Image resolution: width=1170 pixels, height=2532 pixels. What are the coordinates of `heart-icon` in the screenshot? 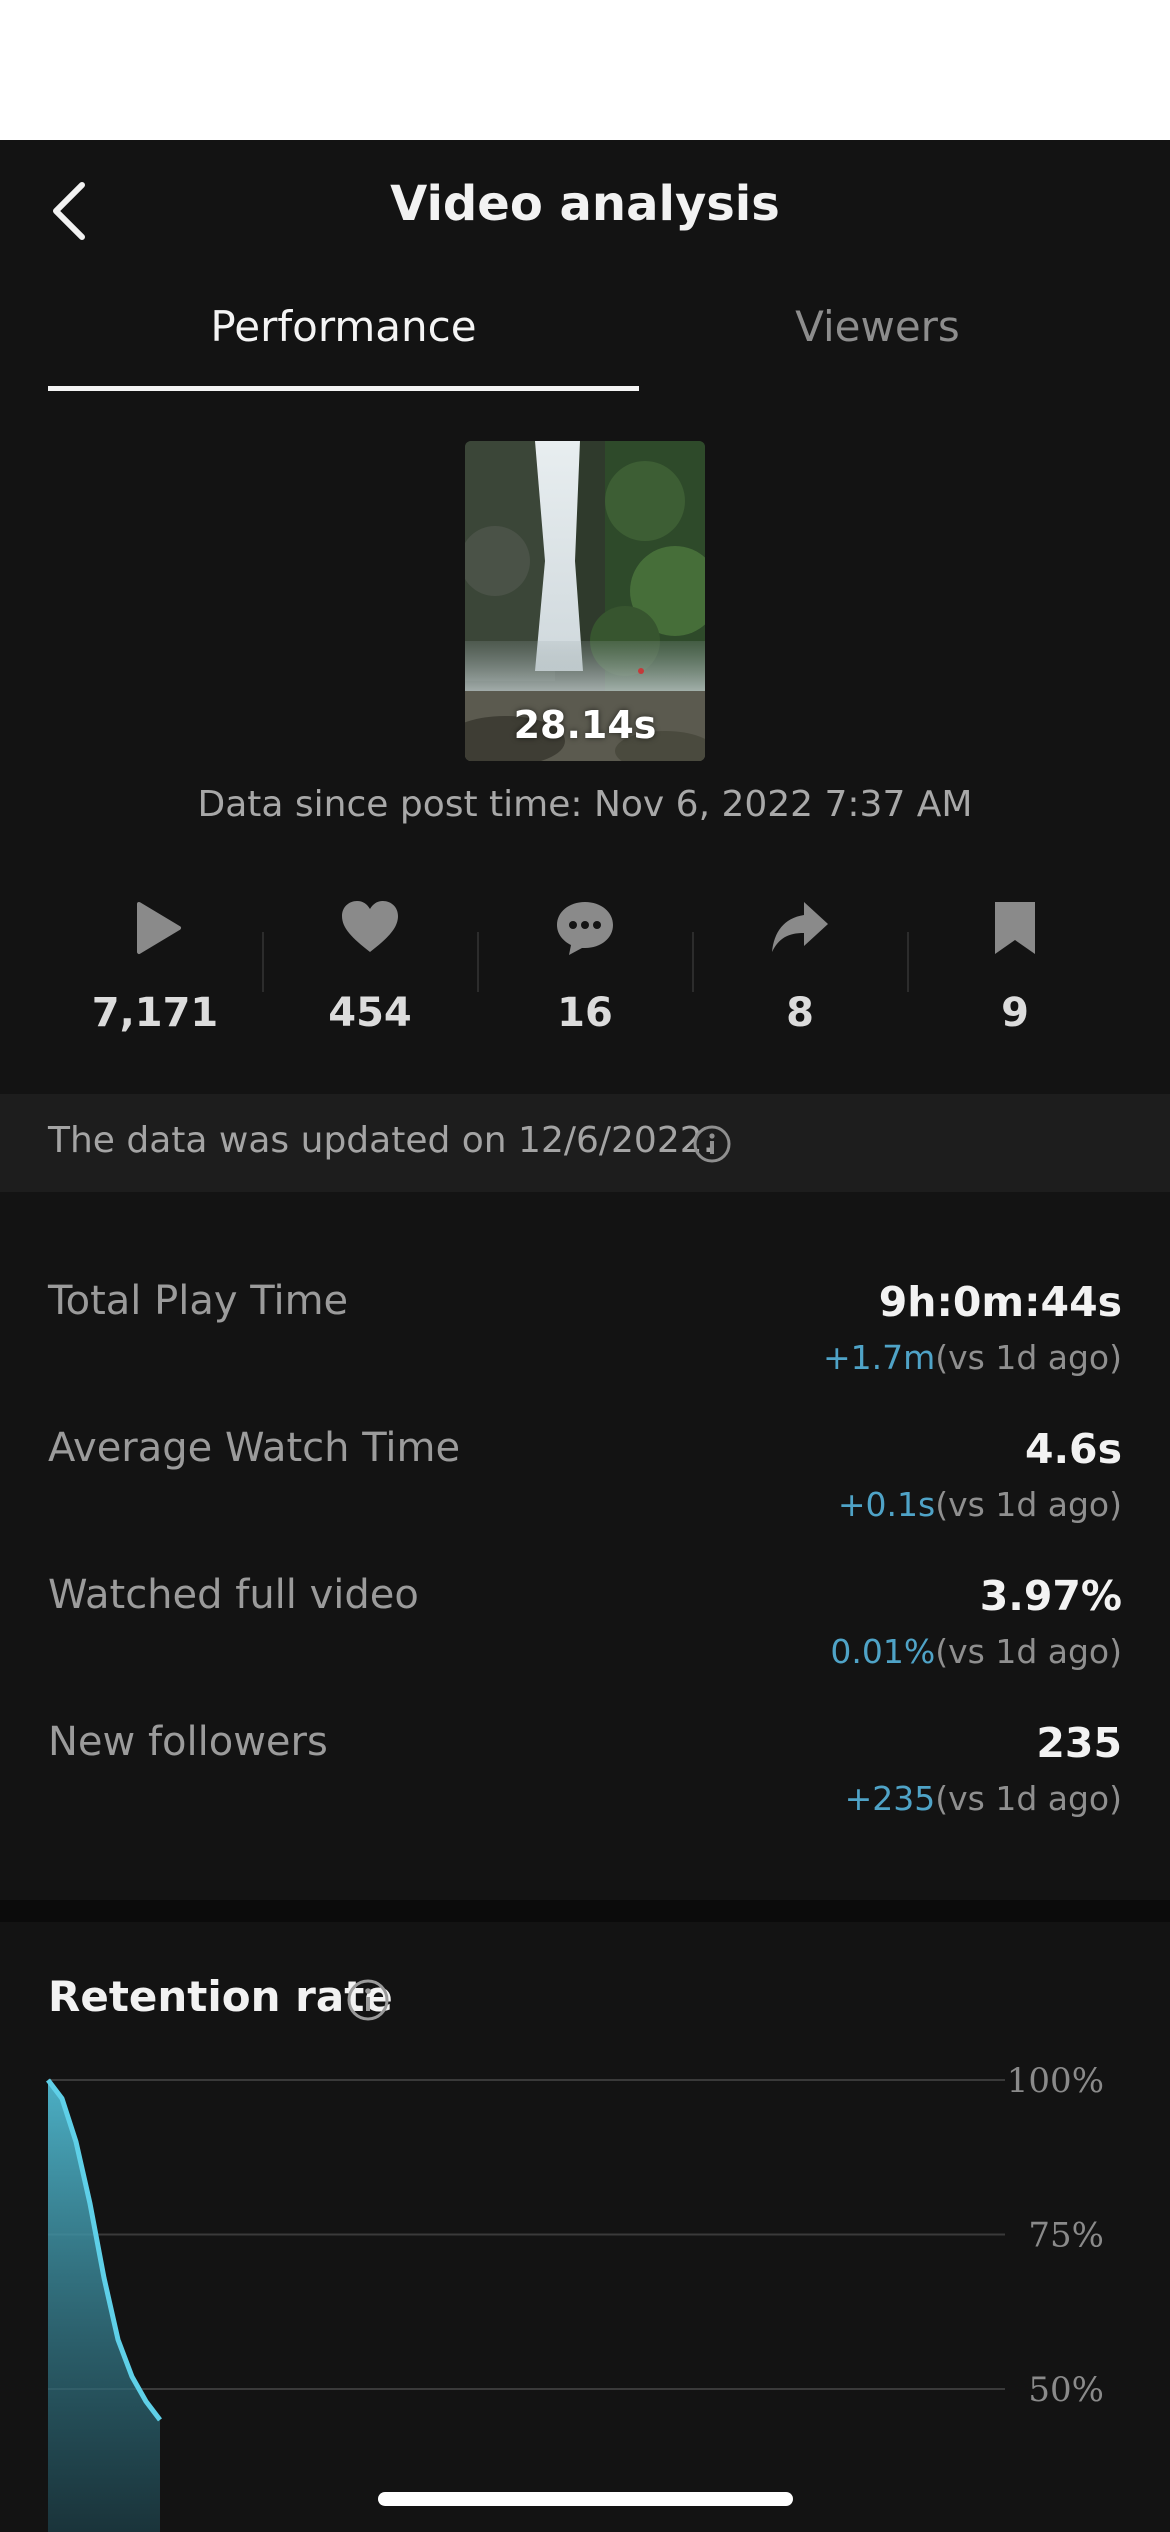 It's located at (370, 926).